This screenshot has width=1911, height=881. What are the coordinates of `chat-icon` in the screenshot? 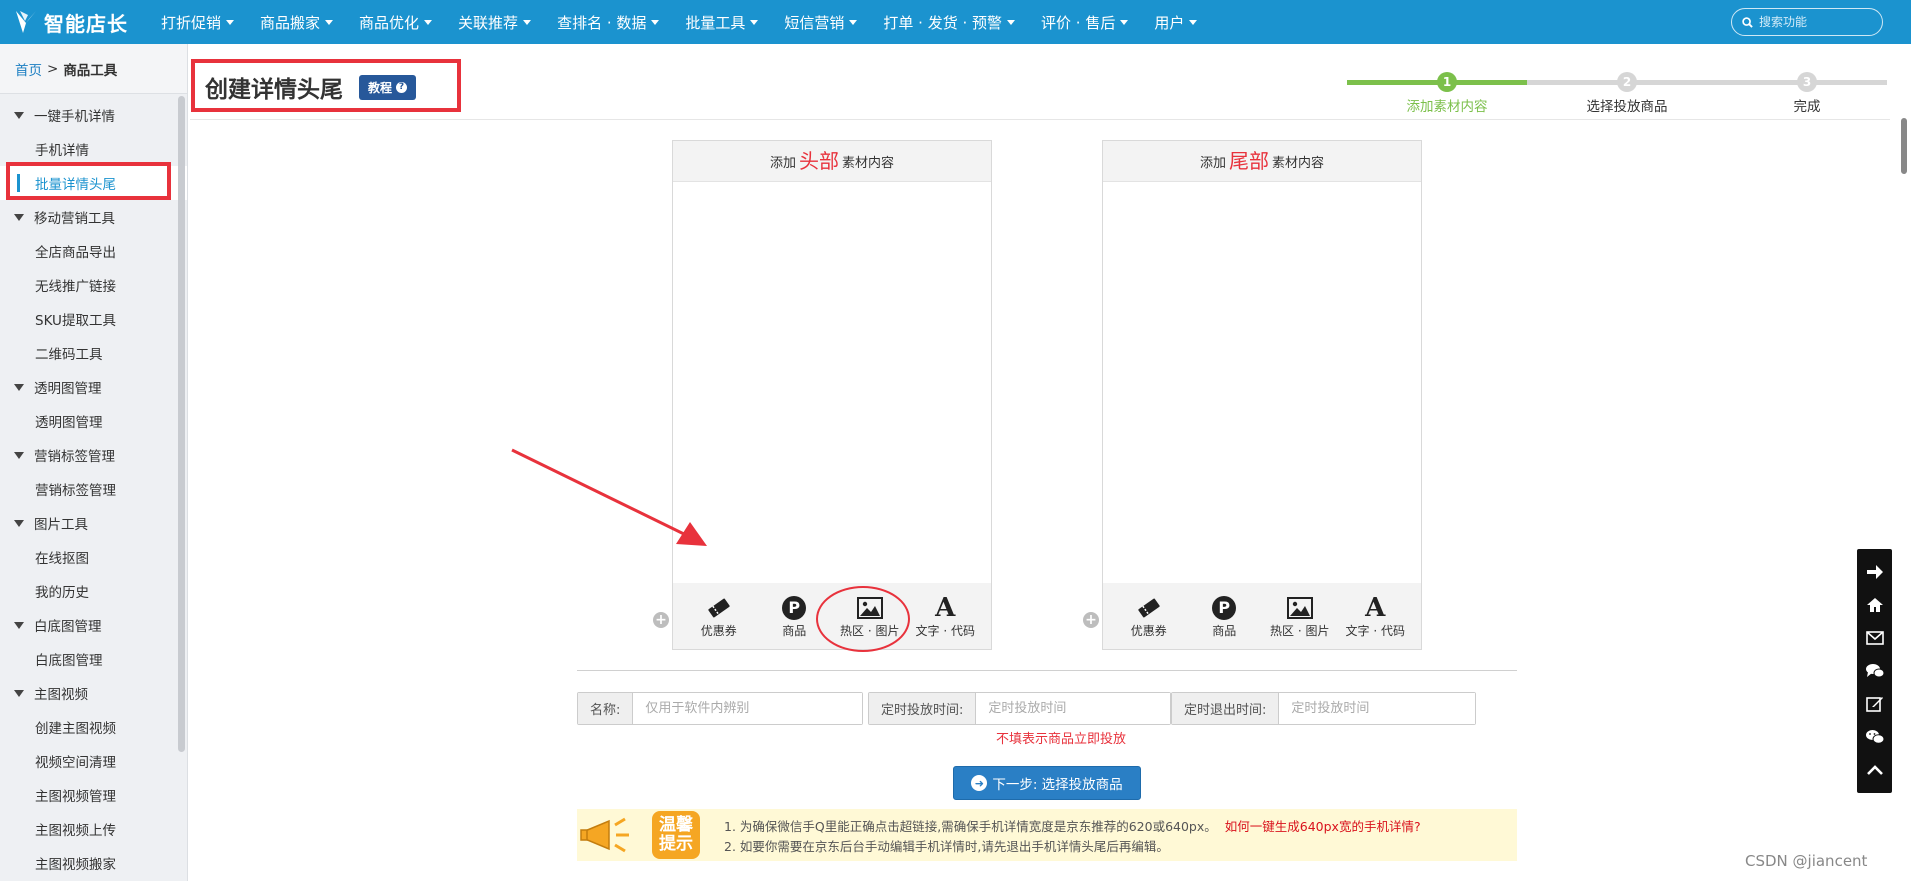 It's located at (1875, 671).